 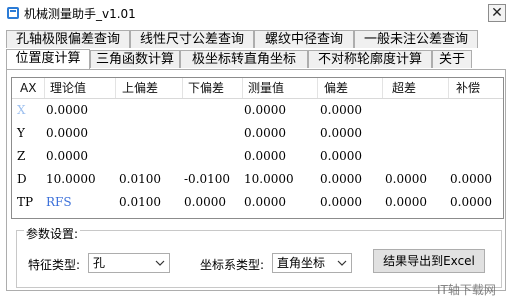 What do you see at coordinates (54, 265) in the screenshot?
I see `feature-type-label: 特征类型:` at bounding box center [54, 265].